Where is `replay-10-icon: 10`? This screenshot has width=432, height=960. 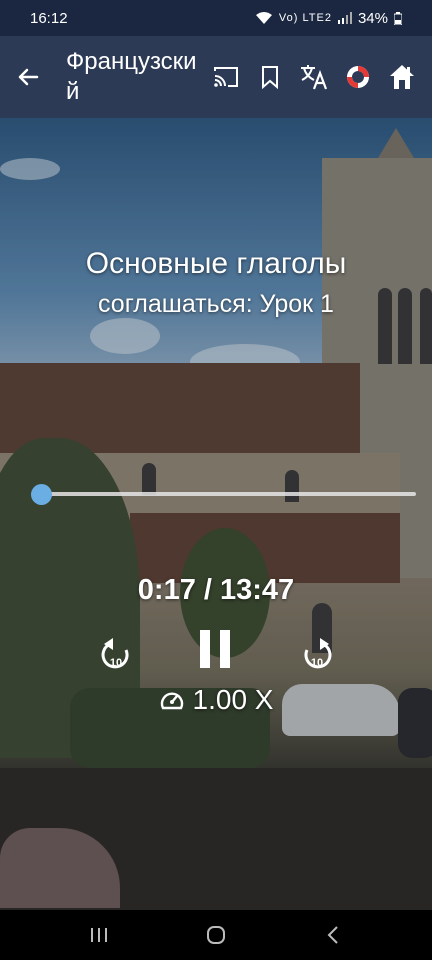 replay-10-icon: 10 is located at coordinates (115, 653).